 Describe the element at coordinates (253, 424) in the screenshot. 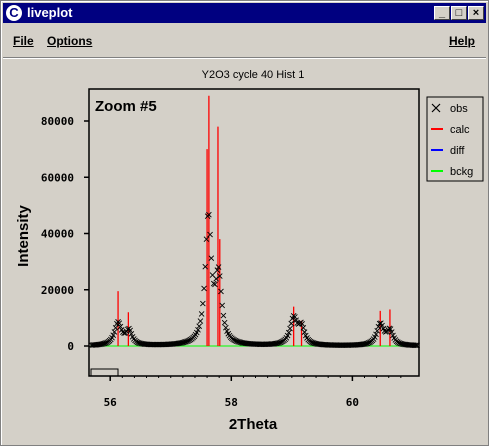

I see `x-axis-label: 2Theta` at that location.